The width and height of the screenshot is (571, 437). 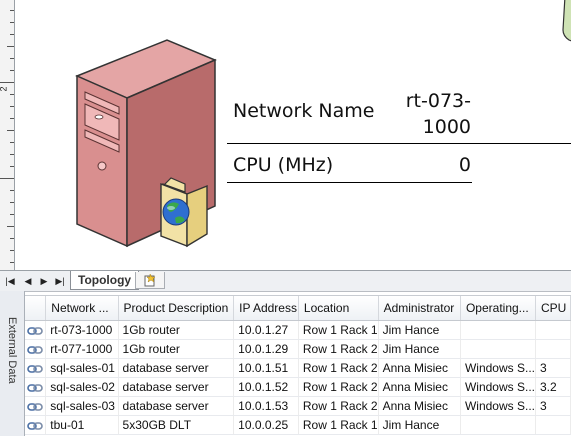 What do you see at coordinates (266, 349) in the screenshot?
I see `cell-ip-address: 10.0.1.29` at bounding box center [266, 349].